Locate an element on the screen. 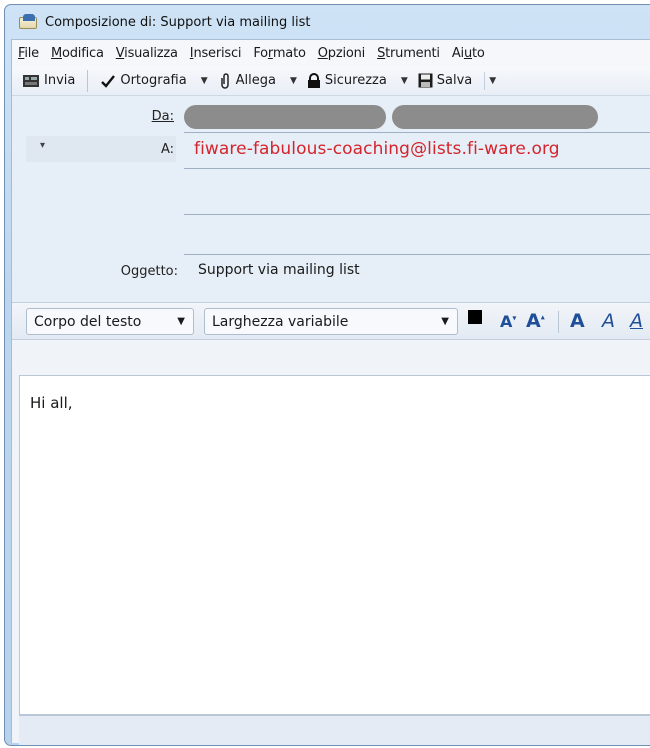 This screenshot has width=650, height=748. security-button: Sicurezza is located at coordinates (347, 81).